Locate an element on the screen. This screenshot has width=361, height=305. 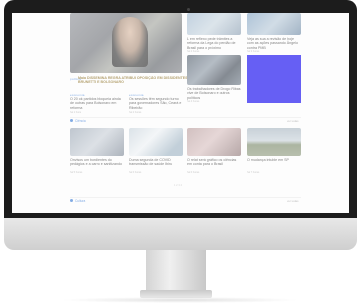
grid-meta-3: há 6 horas is located at coordinates (193, 172).